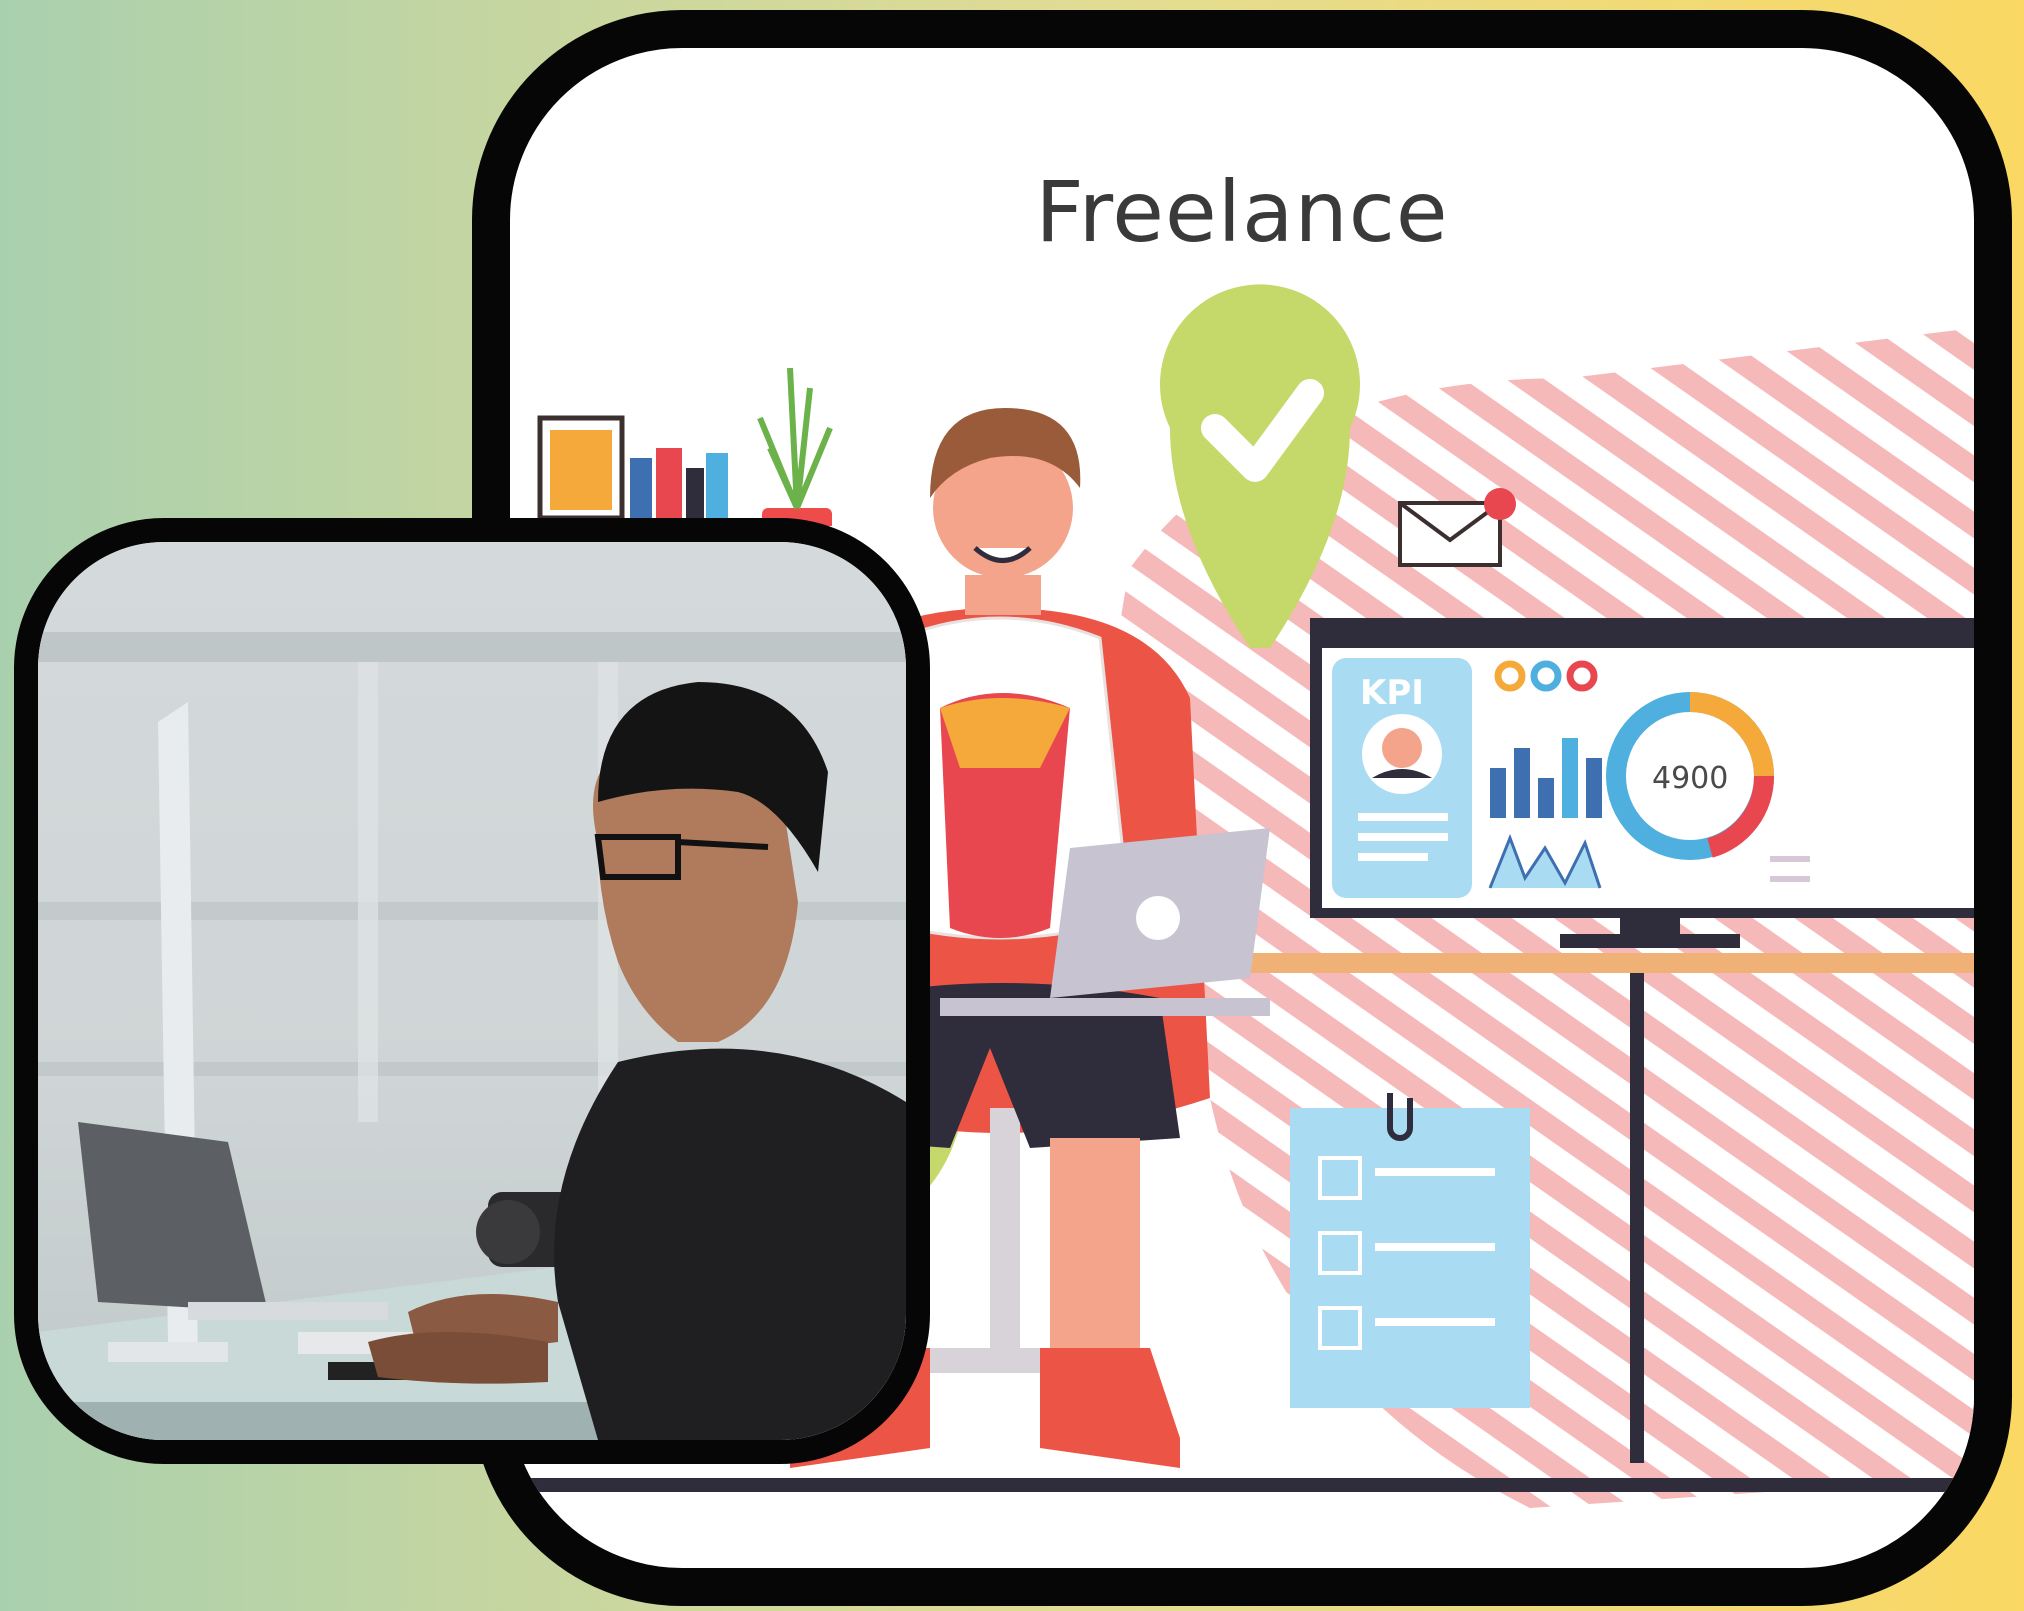 The height and width of the screenshot is (1611, 2024). What do you see at coordinates (1642, 783) in the screenshot?
I see `kpi-monitor: KPI 4900` at bounding box center [1642, 783].